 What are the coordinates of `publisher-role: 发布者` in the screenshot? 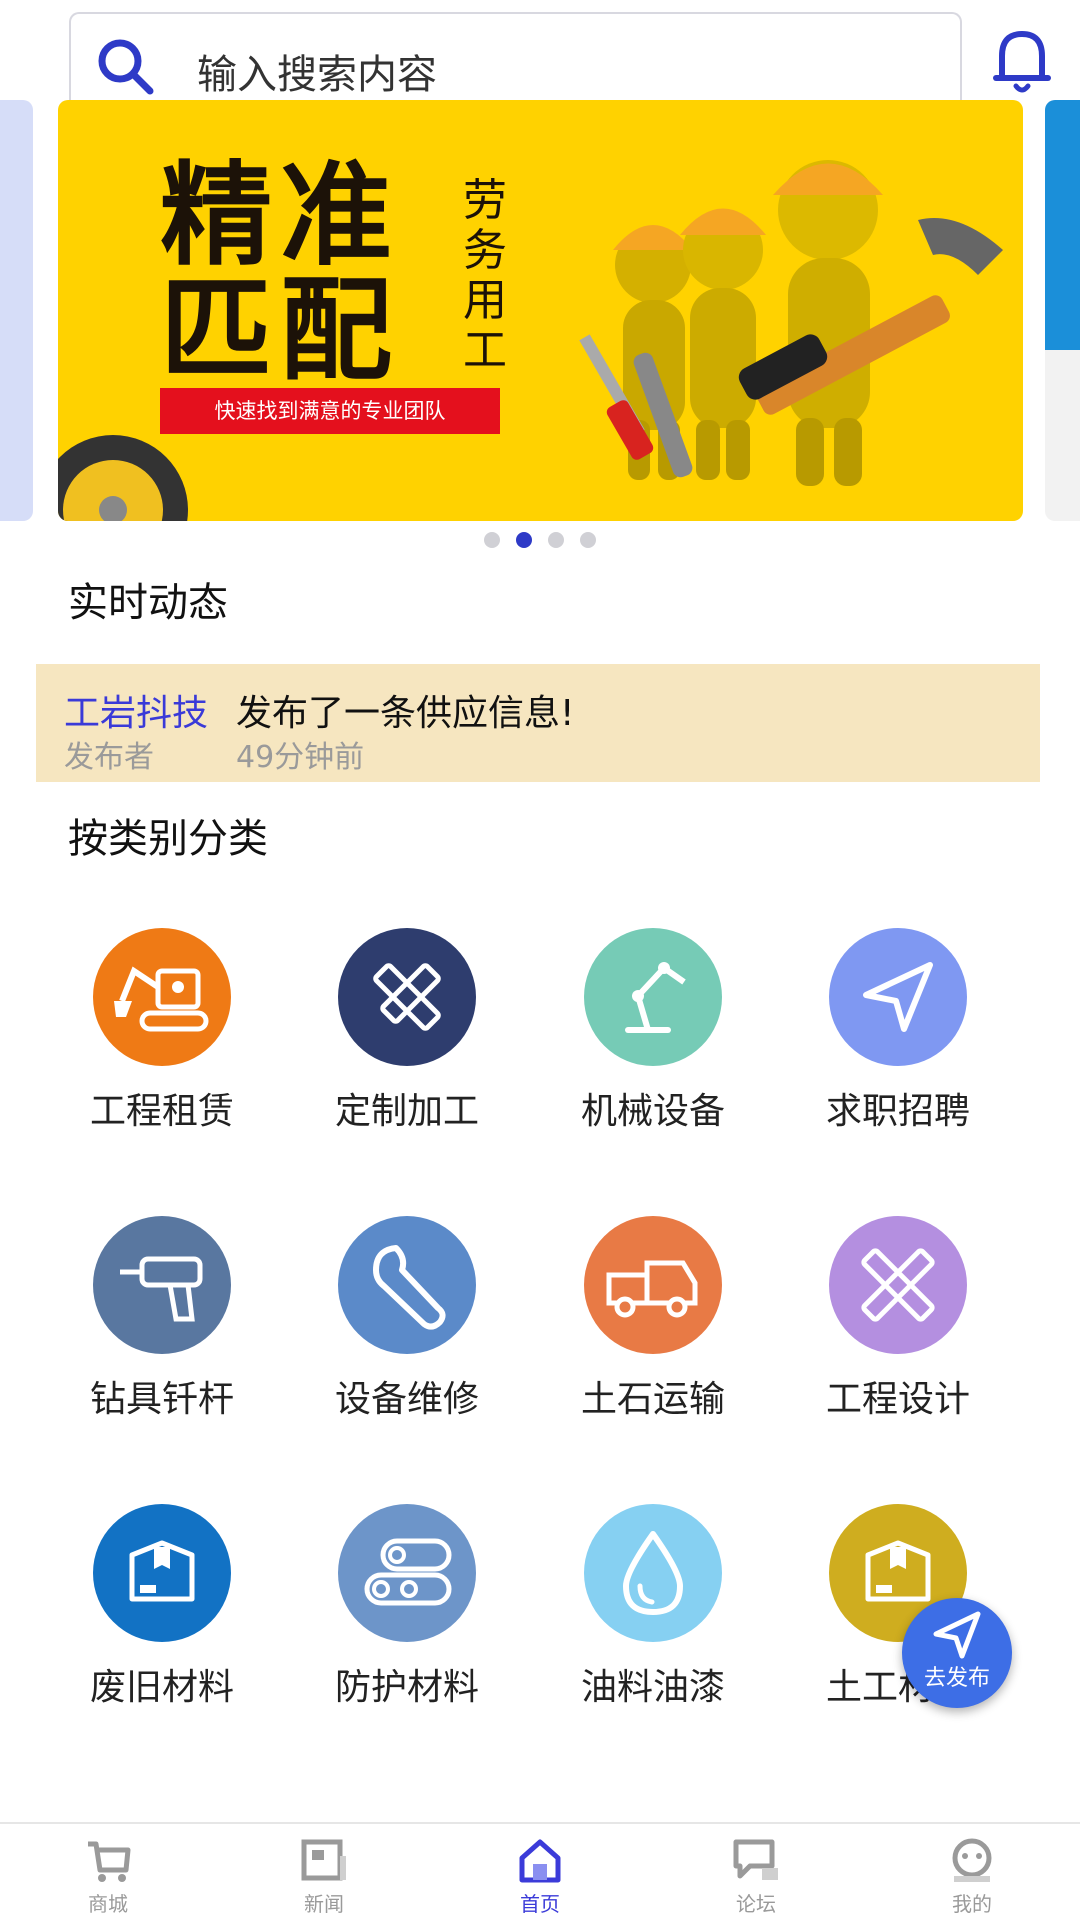 It's located at (109, 757).